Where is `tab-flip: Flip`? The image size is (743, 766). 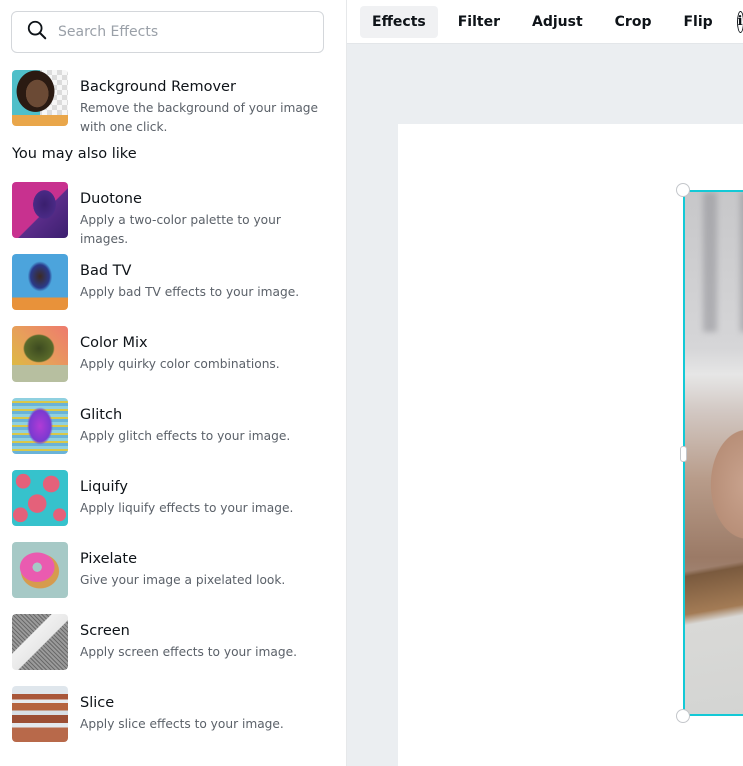
tab-flip: Flip is located at coordinates (697, 22).